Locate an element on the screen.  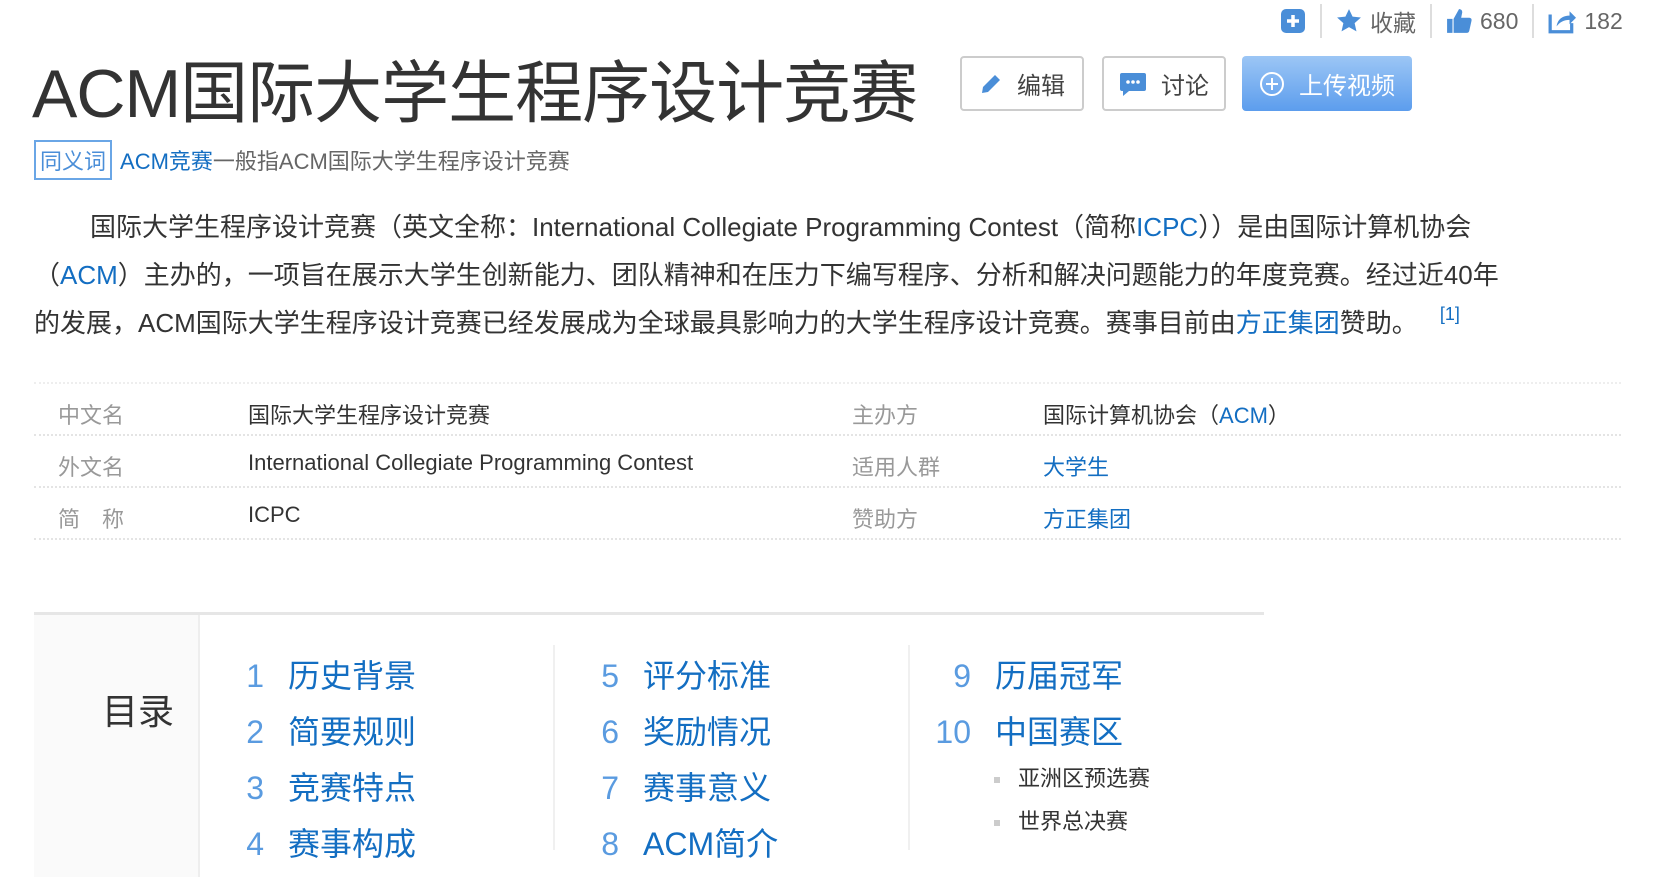
comment-icon is located at coordinates (1133, 84).